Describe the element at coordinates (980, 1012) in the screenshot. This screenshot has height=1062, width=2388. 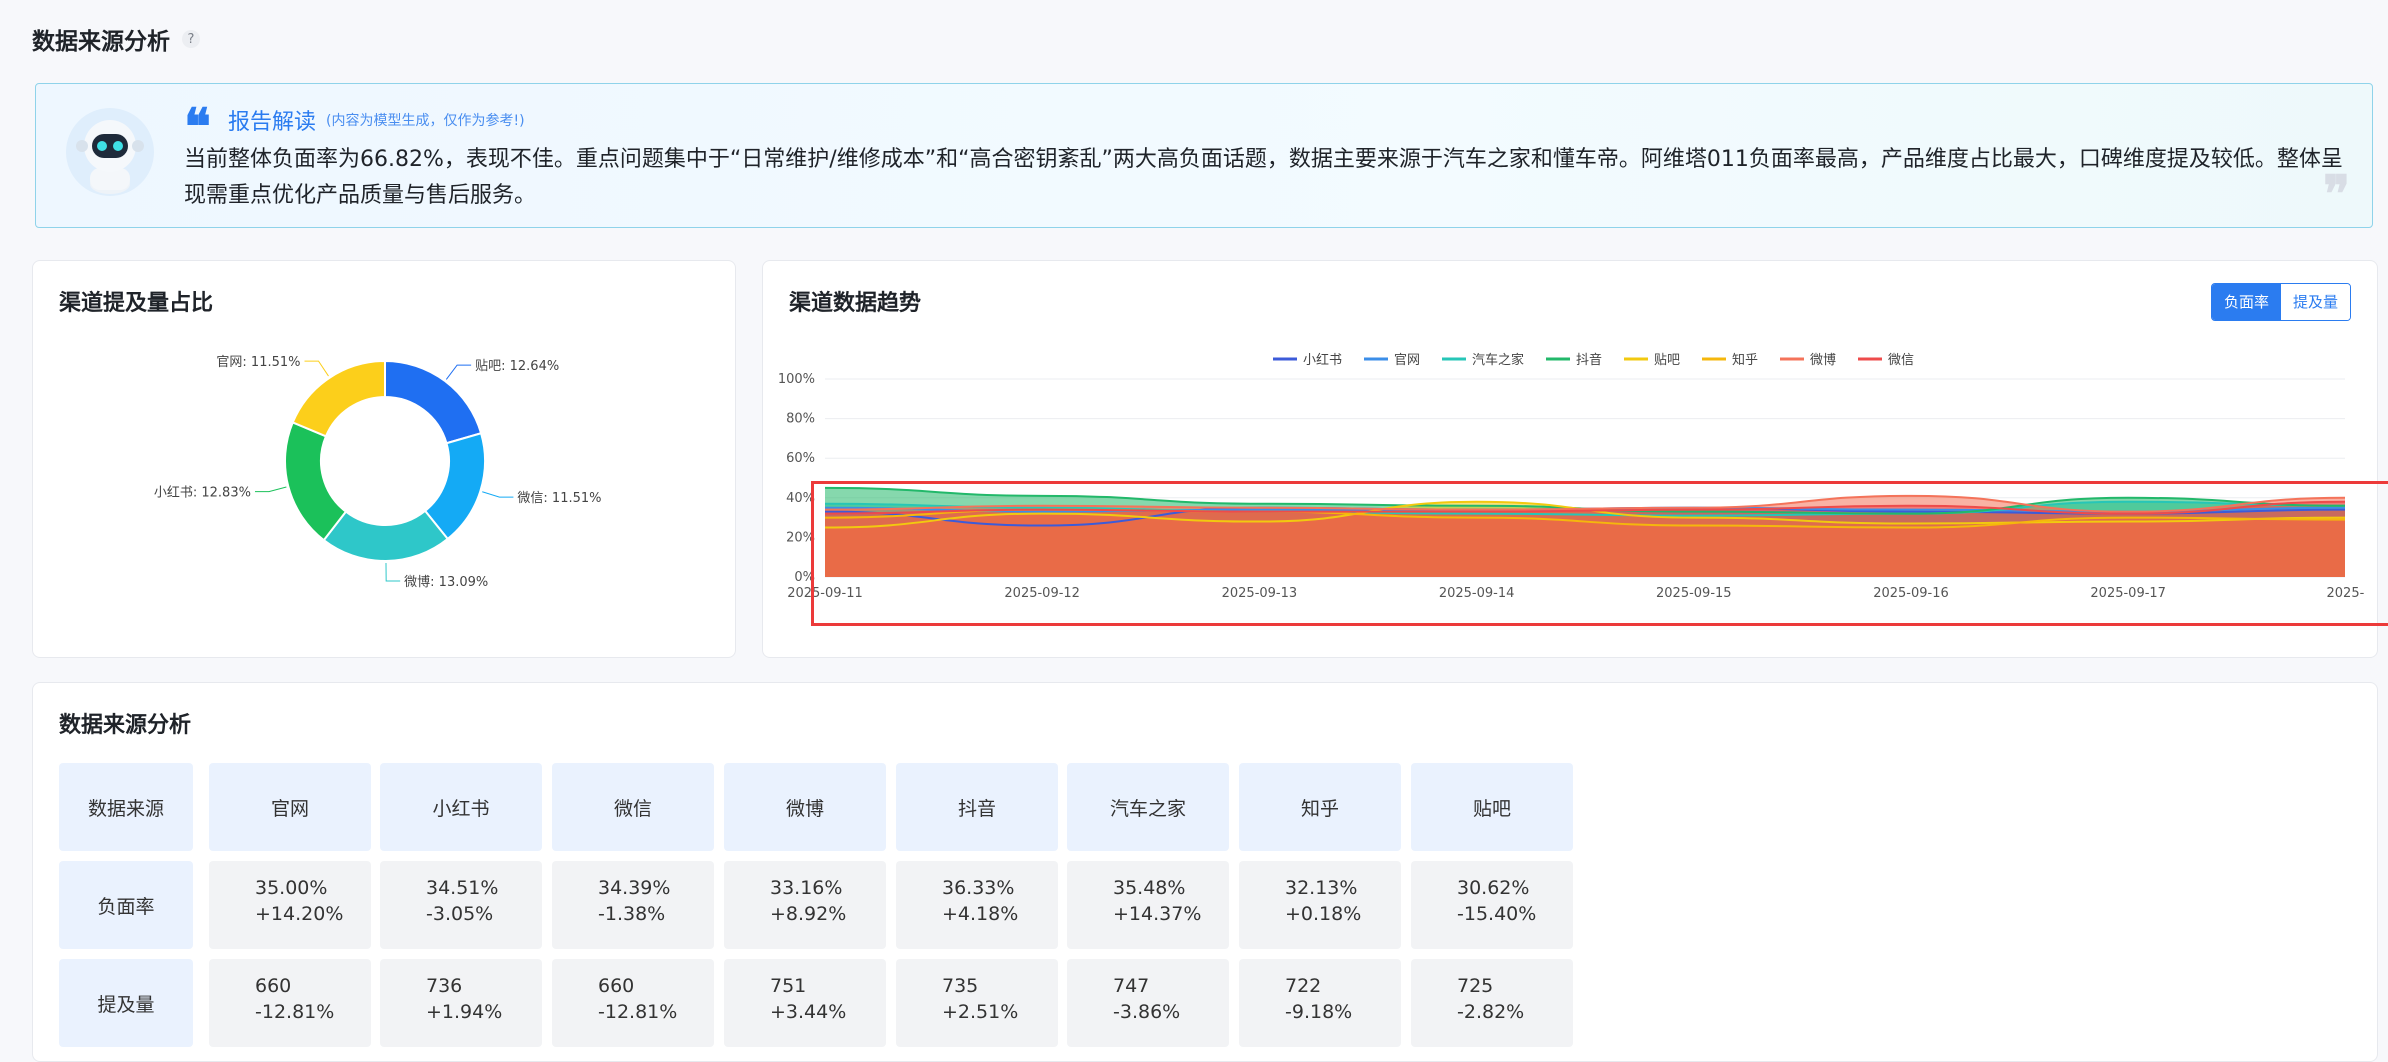
I see `cell-change: +2.51%` at that location.